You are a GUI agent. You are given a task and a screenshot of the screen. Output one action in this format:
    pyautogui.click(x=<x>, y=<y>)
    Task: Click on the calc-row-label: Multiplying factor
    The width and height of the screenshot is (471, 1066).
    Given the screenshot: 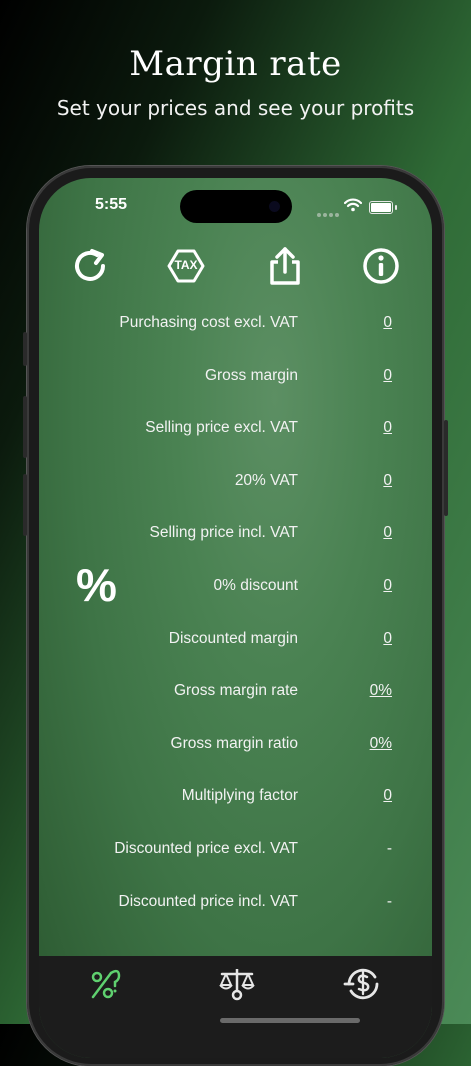 What is the action you would take?
    pyautogui.click(x=239, y=796)
    